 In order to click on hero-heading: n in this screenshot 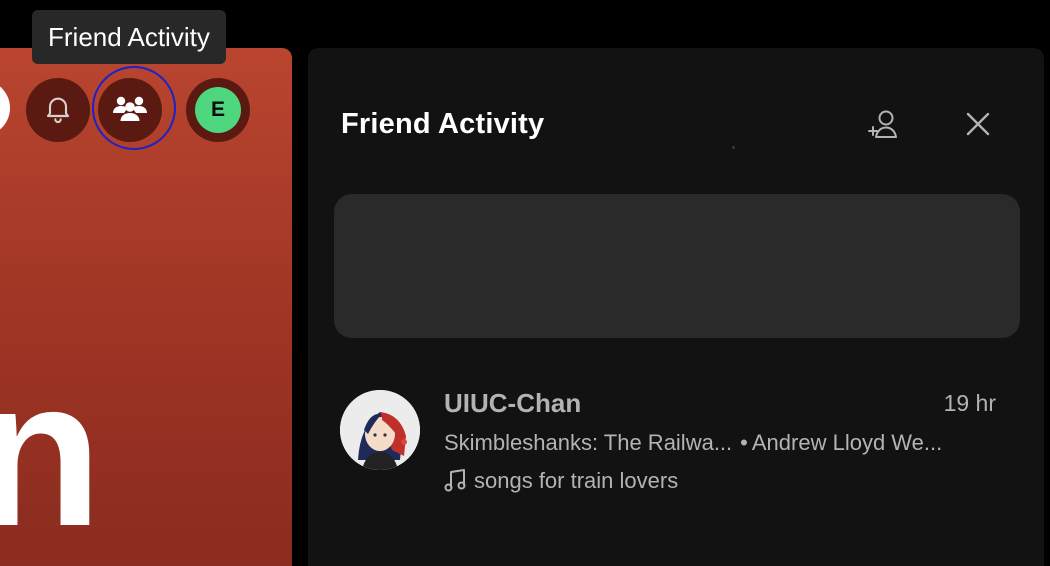, I will do `click(51, 450)`.